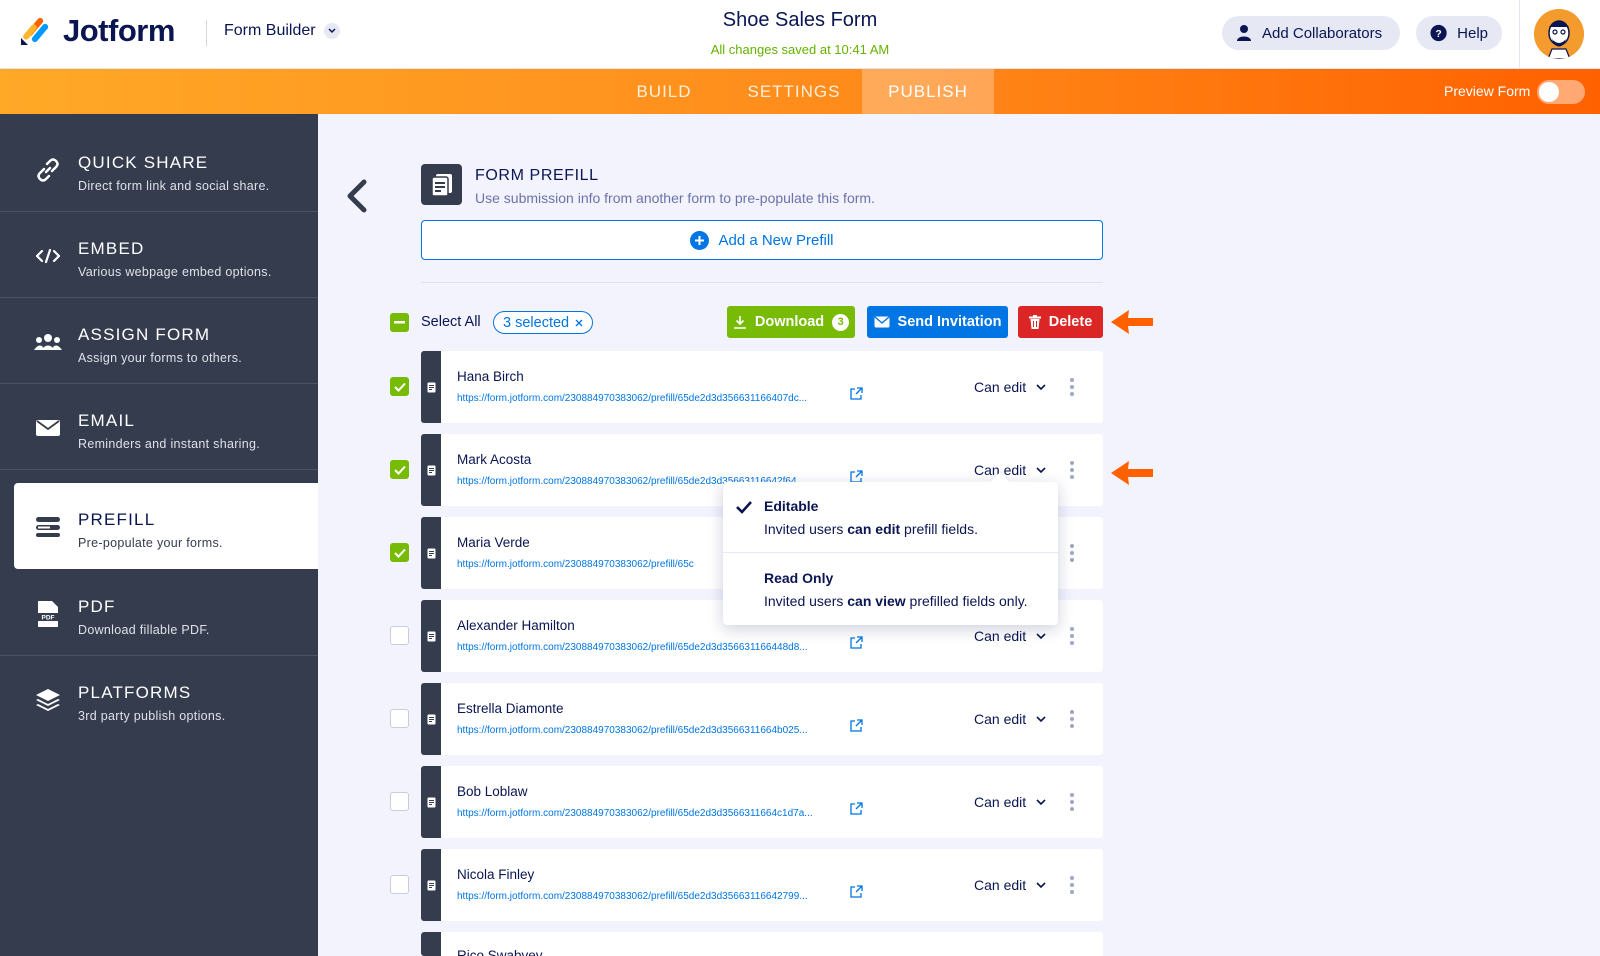 The width and height of the screenshot is (1600, 956). I want to click on help-button: ? Help, so click(1459, 33).